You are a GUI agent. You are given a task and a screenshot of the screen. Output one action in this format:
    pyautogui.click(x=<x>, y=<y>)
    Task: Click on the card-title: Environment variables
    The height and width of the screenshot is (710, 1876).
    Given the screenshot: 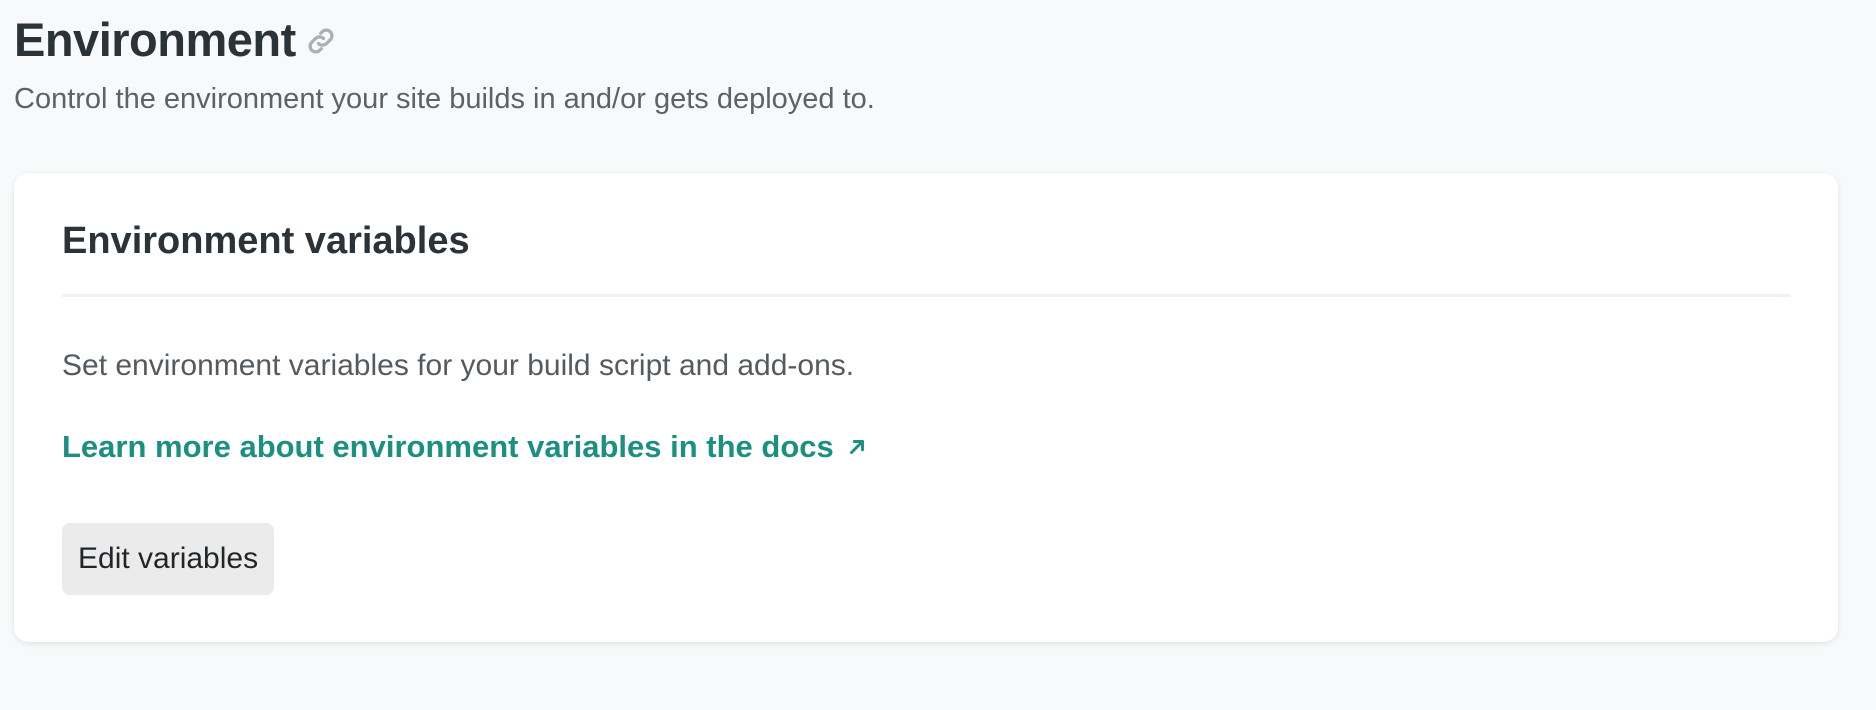 What is the action you would take?
    pyautogui.click(x=266, y=241)
    